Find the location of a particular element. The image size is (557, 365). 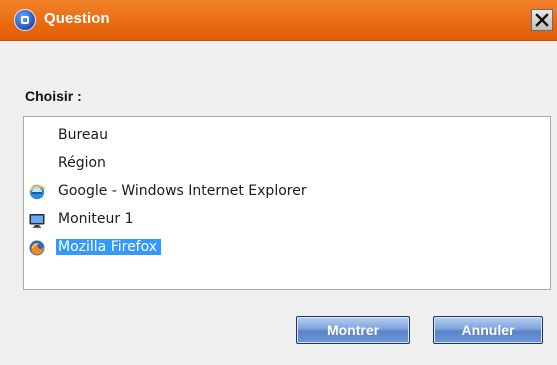

list-item-monitor-1: Moniteur 1 is located at coordinates (287, 220).